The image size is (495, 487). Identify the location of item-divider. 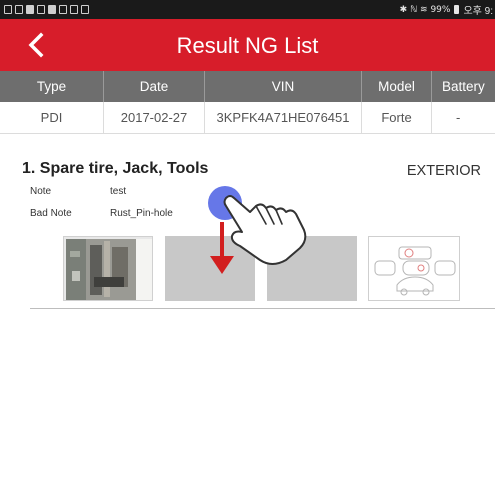
(262, 308).